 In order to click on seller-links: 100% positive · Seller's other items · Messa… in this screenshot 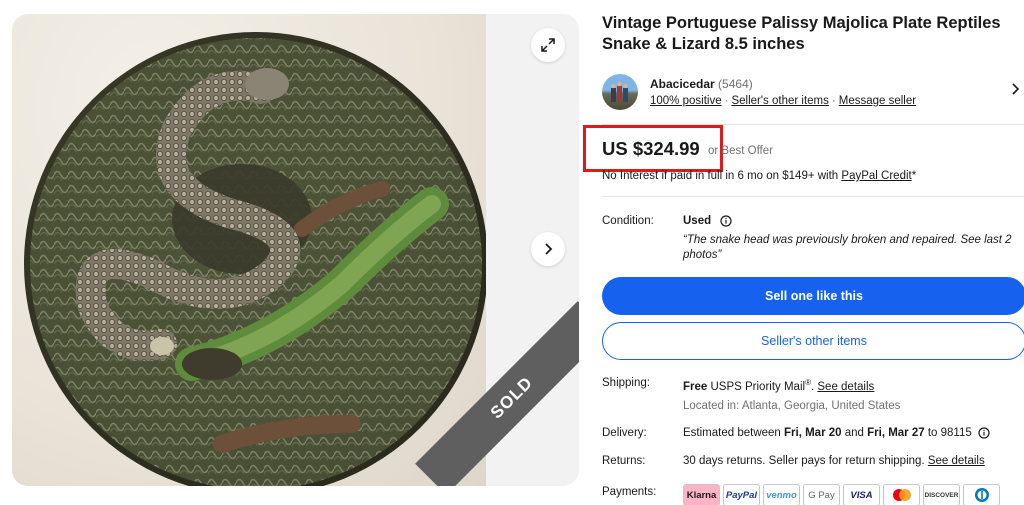, I will do `click(783, 101)`.